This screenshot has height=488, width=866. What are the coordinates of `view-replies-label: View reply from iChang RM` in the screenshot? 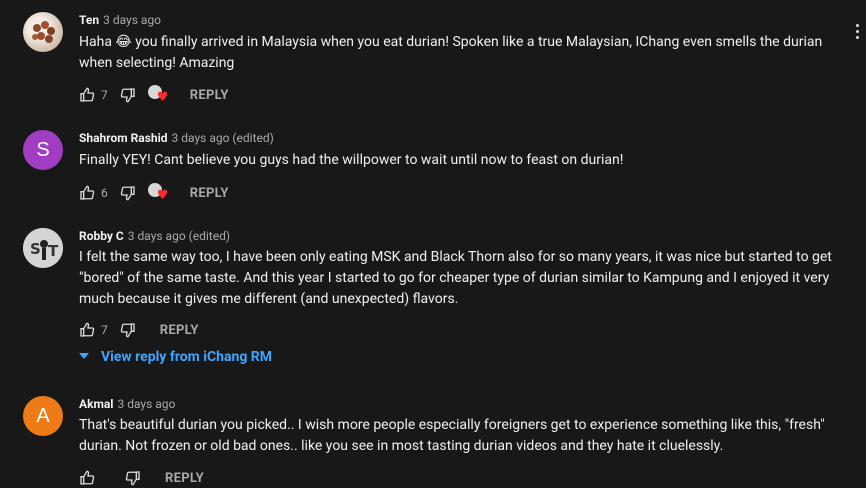 It's located at (187, 357).